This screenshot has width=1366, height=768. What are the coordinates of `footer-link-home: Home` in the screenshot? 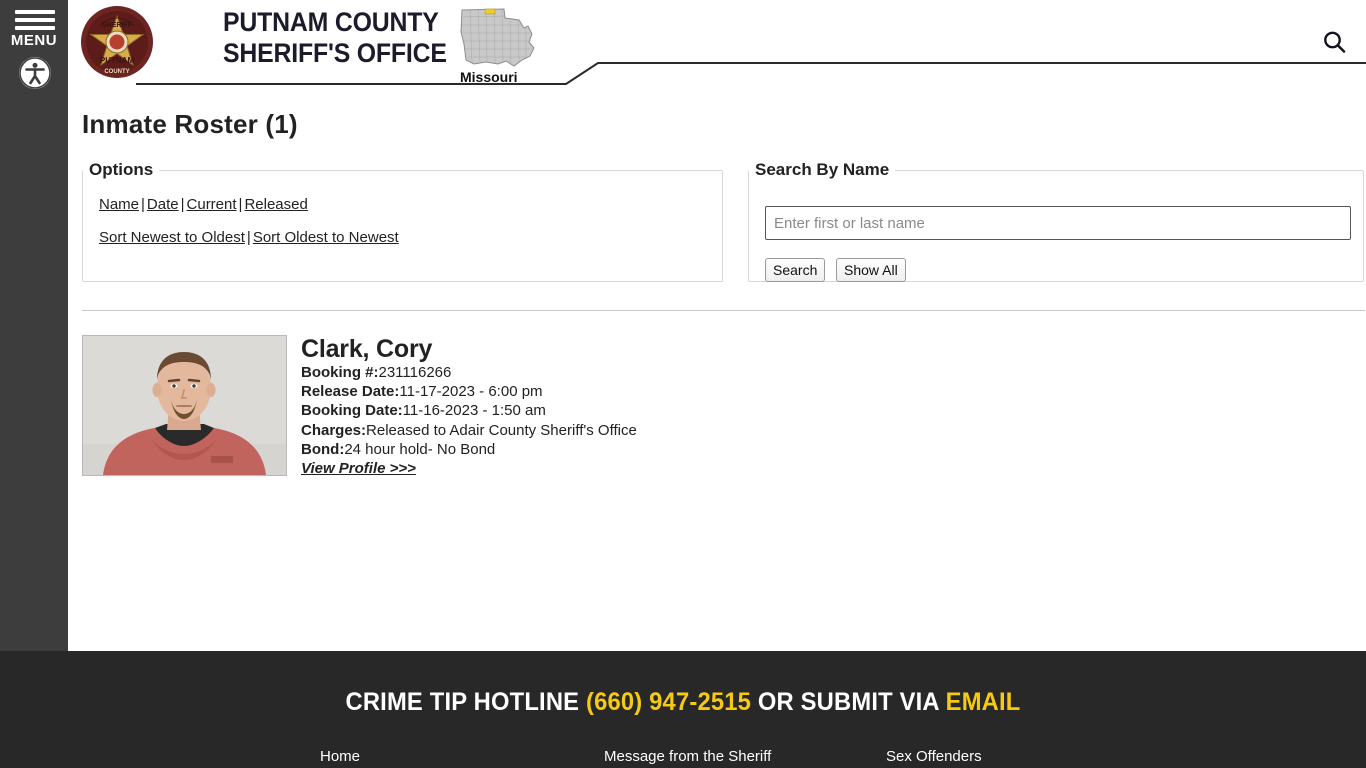 It's located at (340, 756).